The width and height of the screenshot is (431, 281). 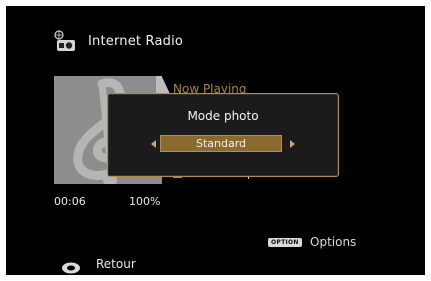 What do you see at coordinates (153, 144) in the screenshot?
I see `previous-option-arrow-icon` at bounding box center [153, 144].